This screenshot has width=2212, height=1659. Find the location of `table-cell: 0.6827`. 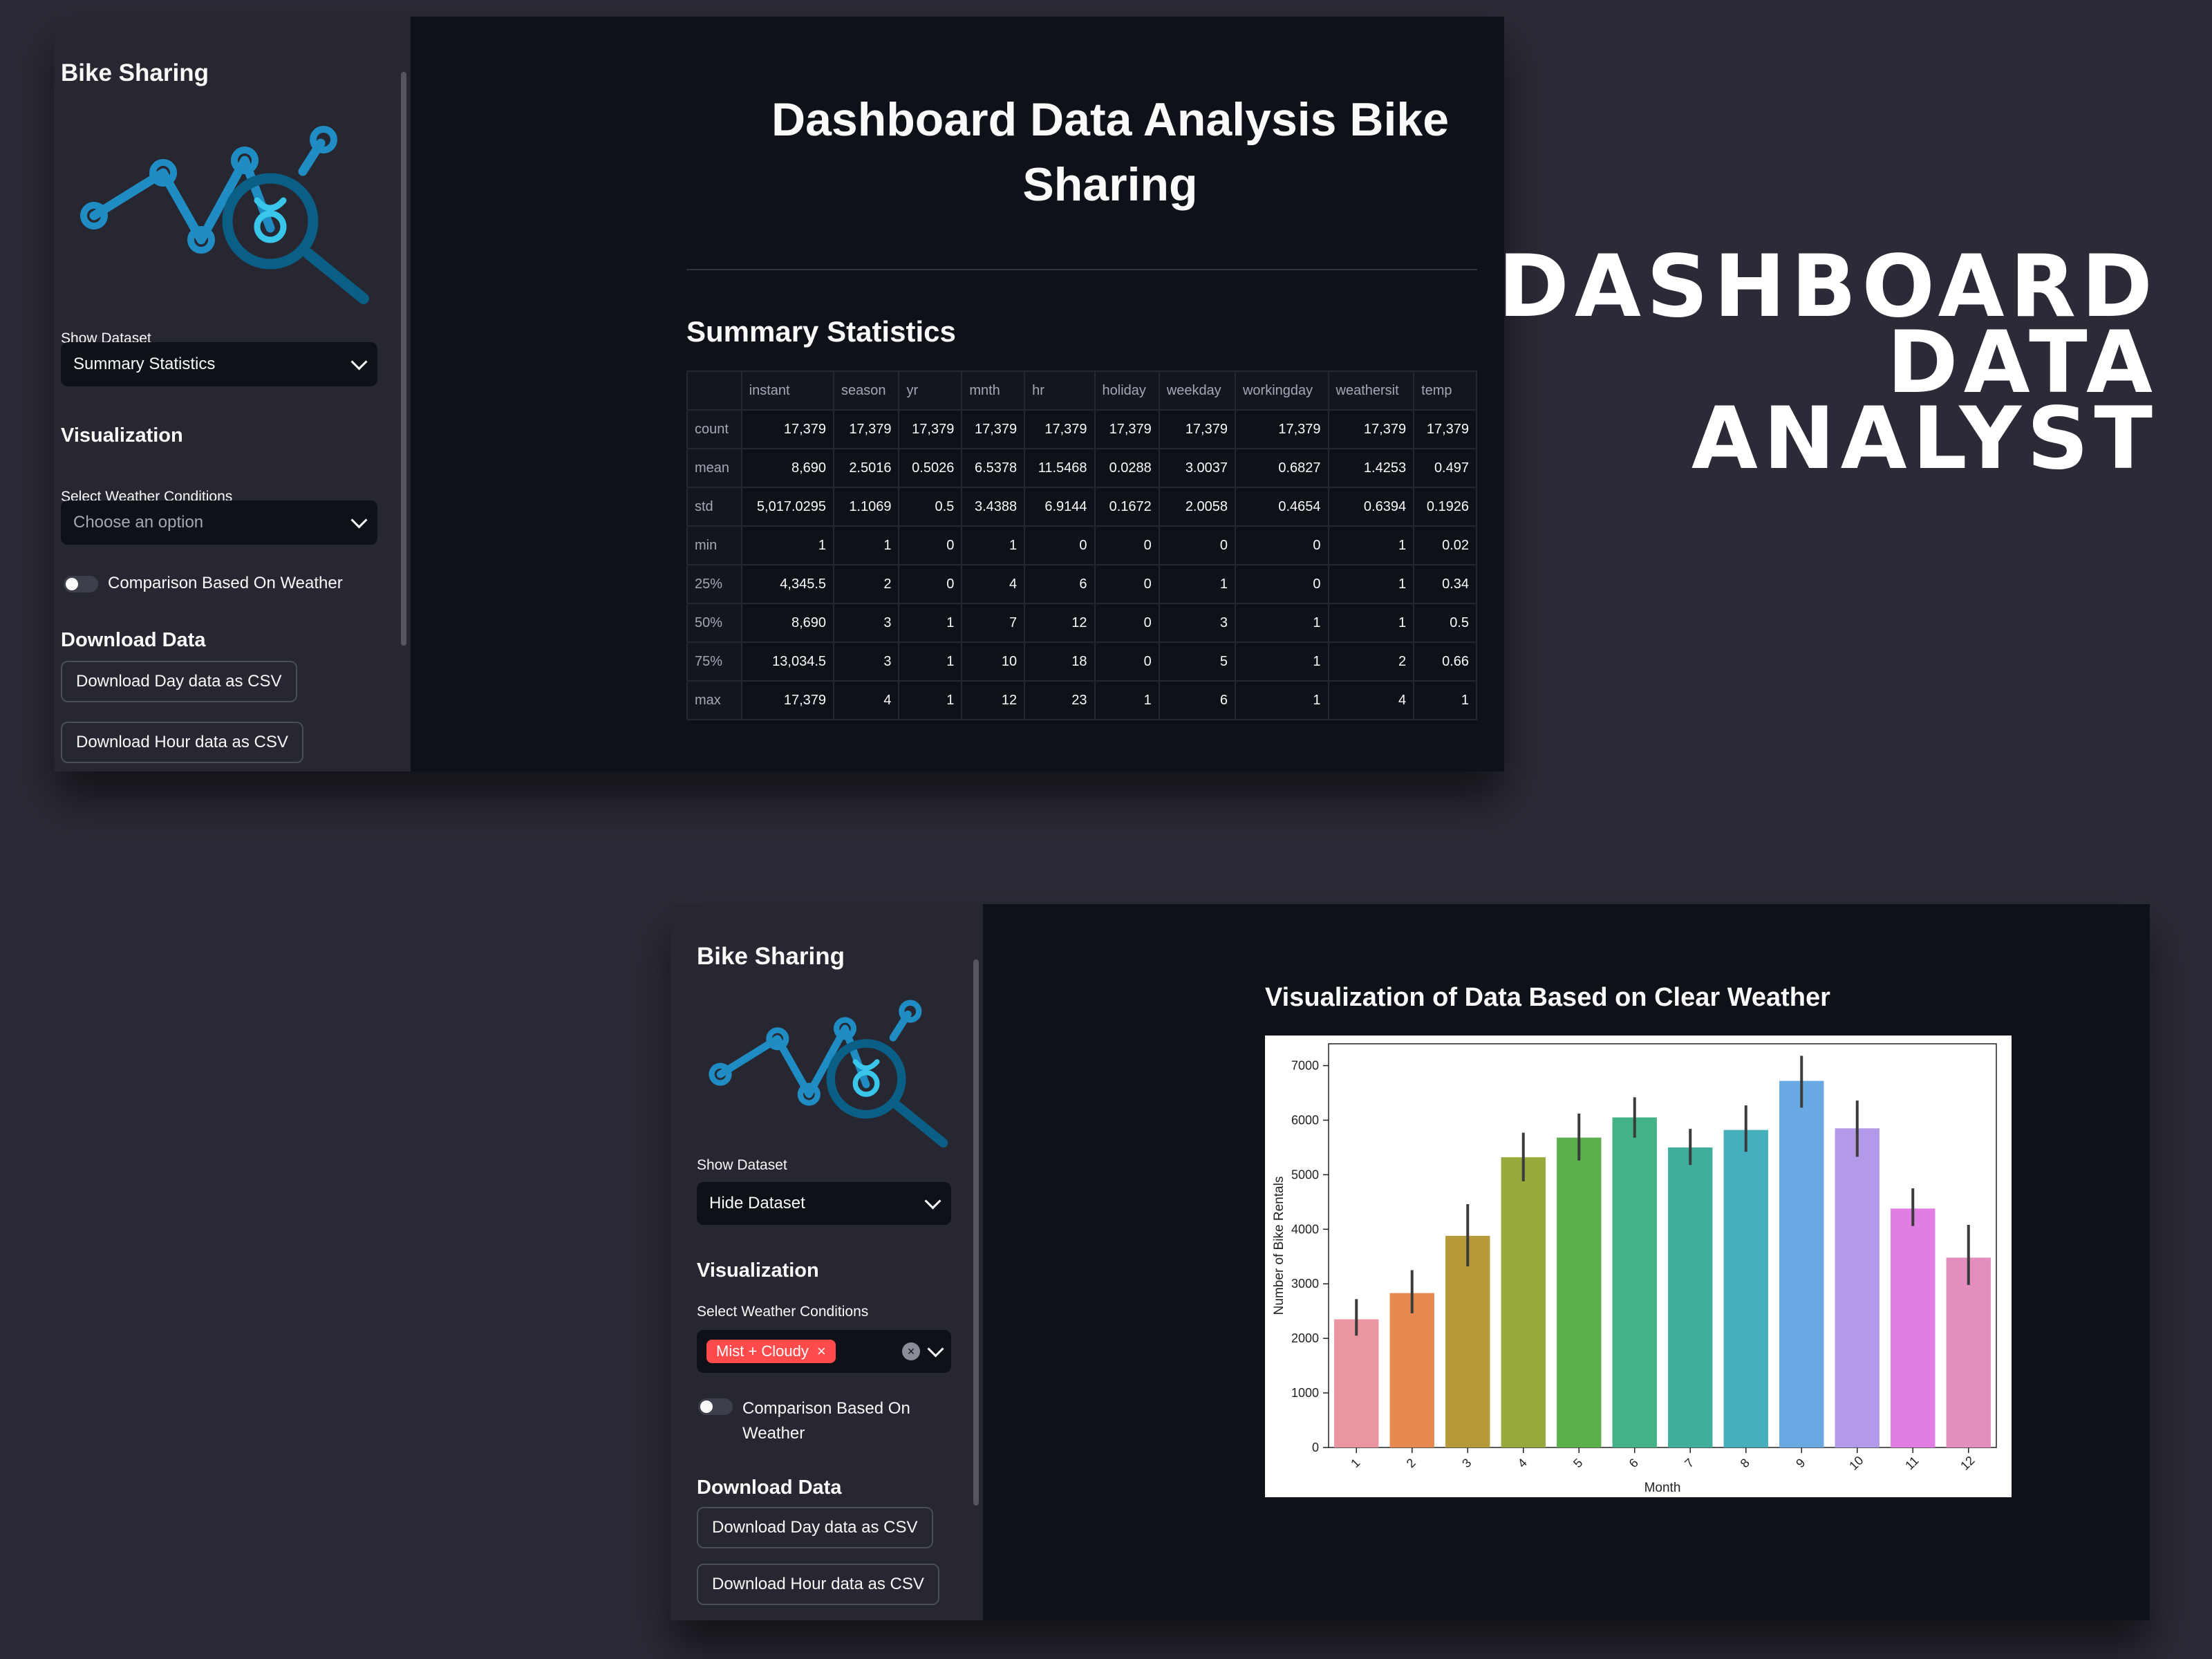

table-cell: 0.6827 is located at coordinates (1281, 468).